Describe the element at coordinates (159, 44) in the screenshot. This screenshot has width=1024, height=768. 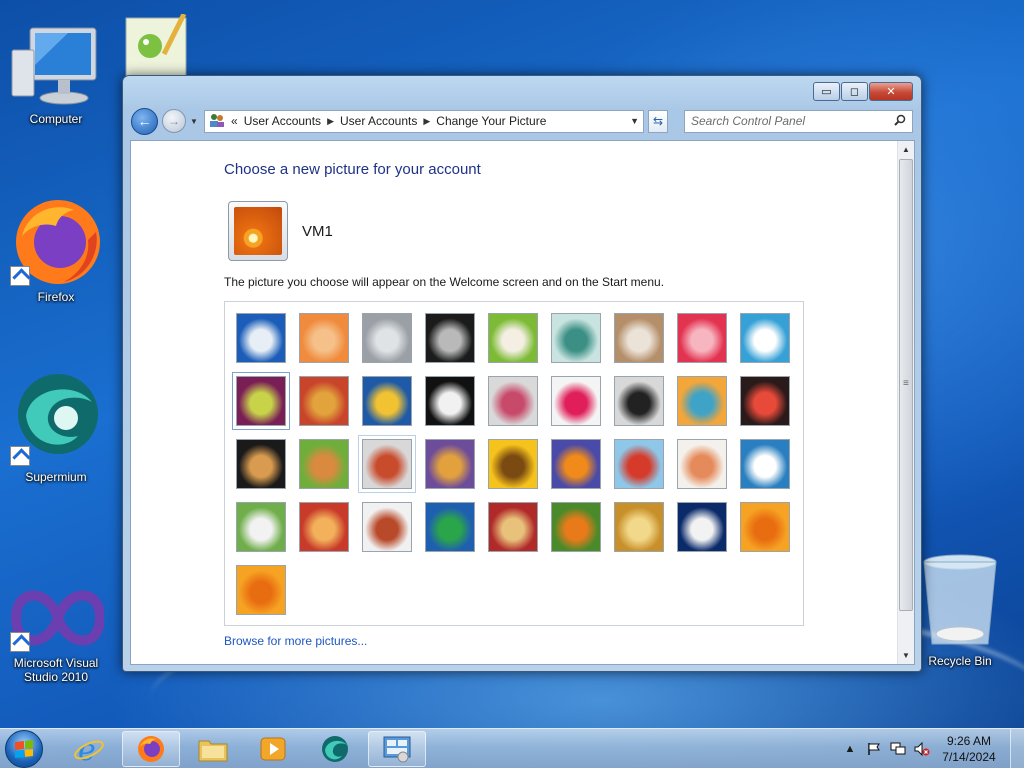
I see `notepad-plus-plus-icon` at that location.